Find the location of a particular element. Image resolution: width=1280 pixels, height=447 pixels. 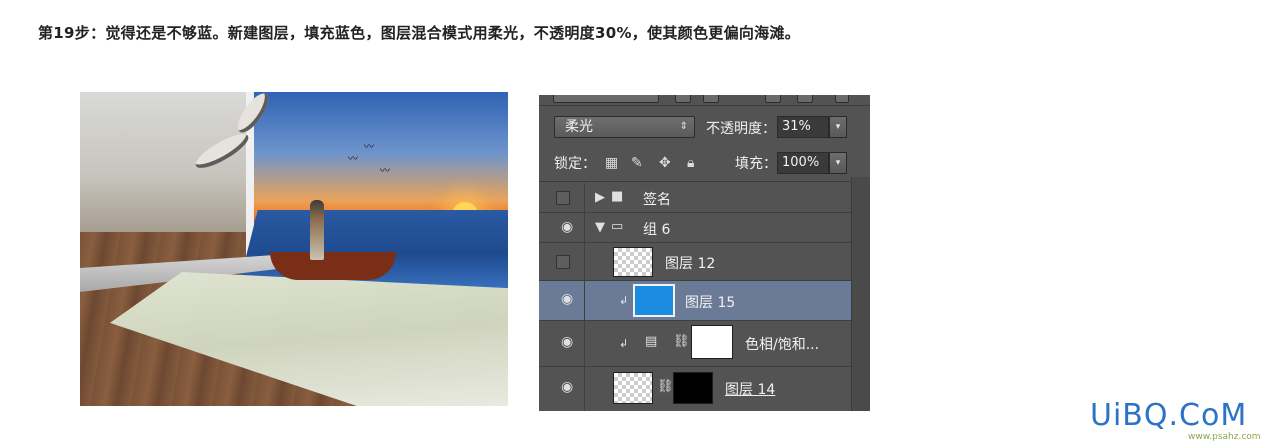

watermark-brand: UiBQ.CoM is located at coordinates (1169, 415).